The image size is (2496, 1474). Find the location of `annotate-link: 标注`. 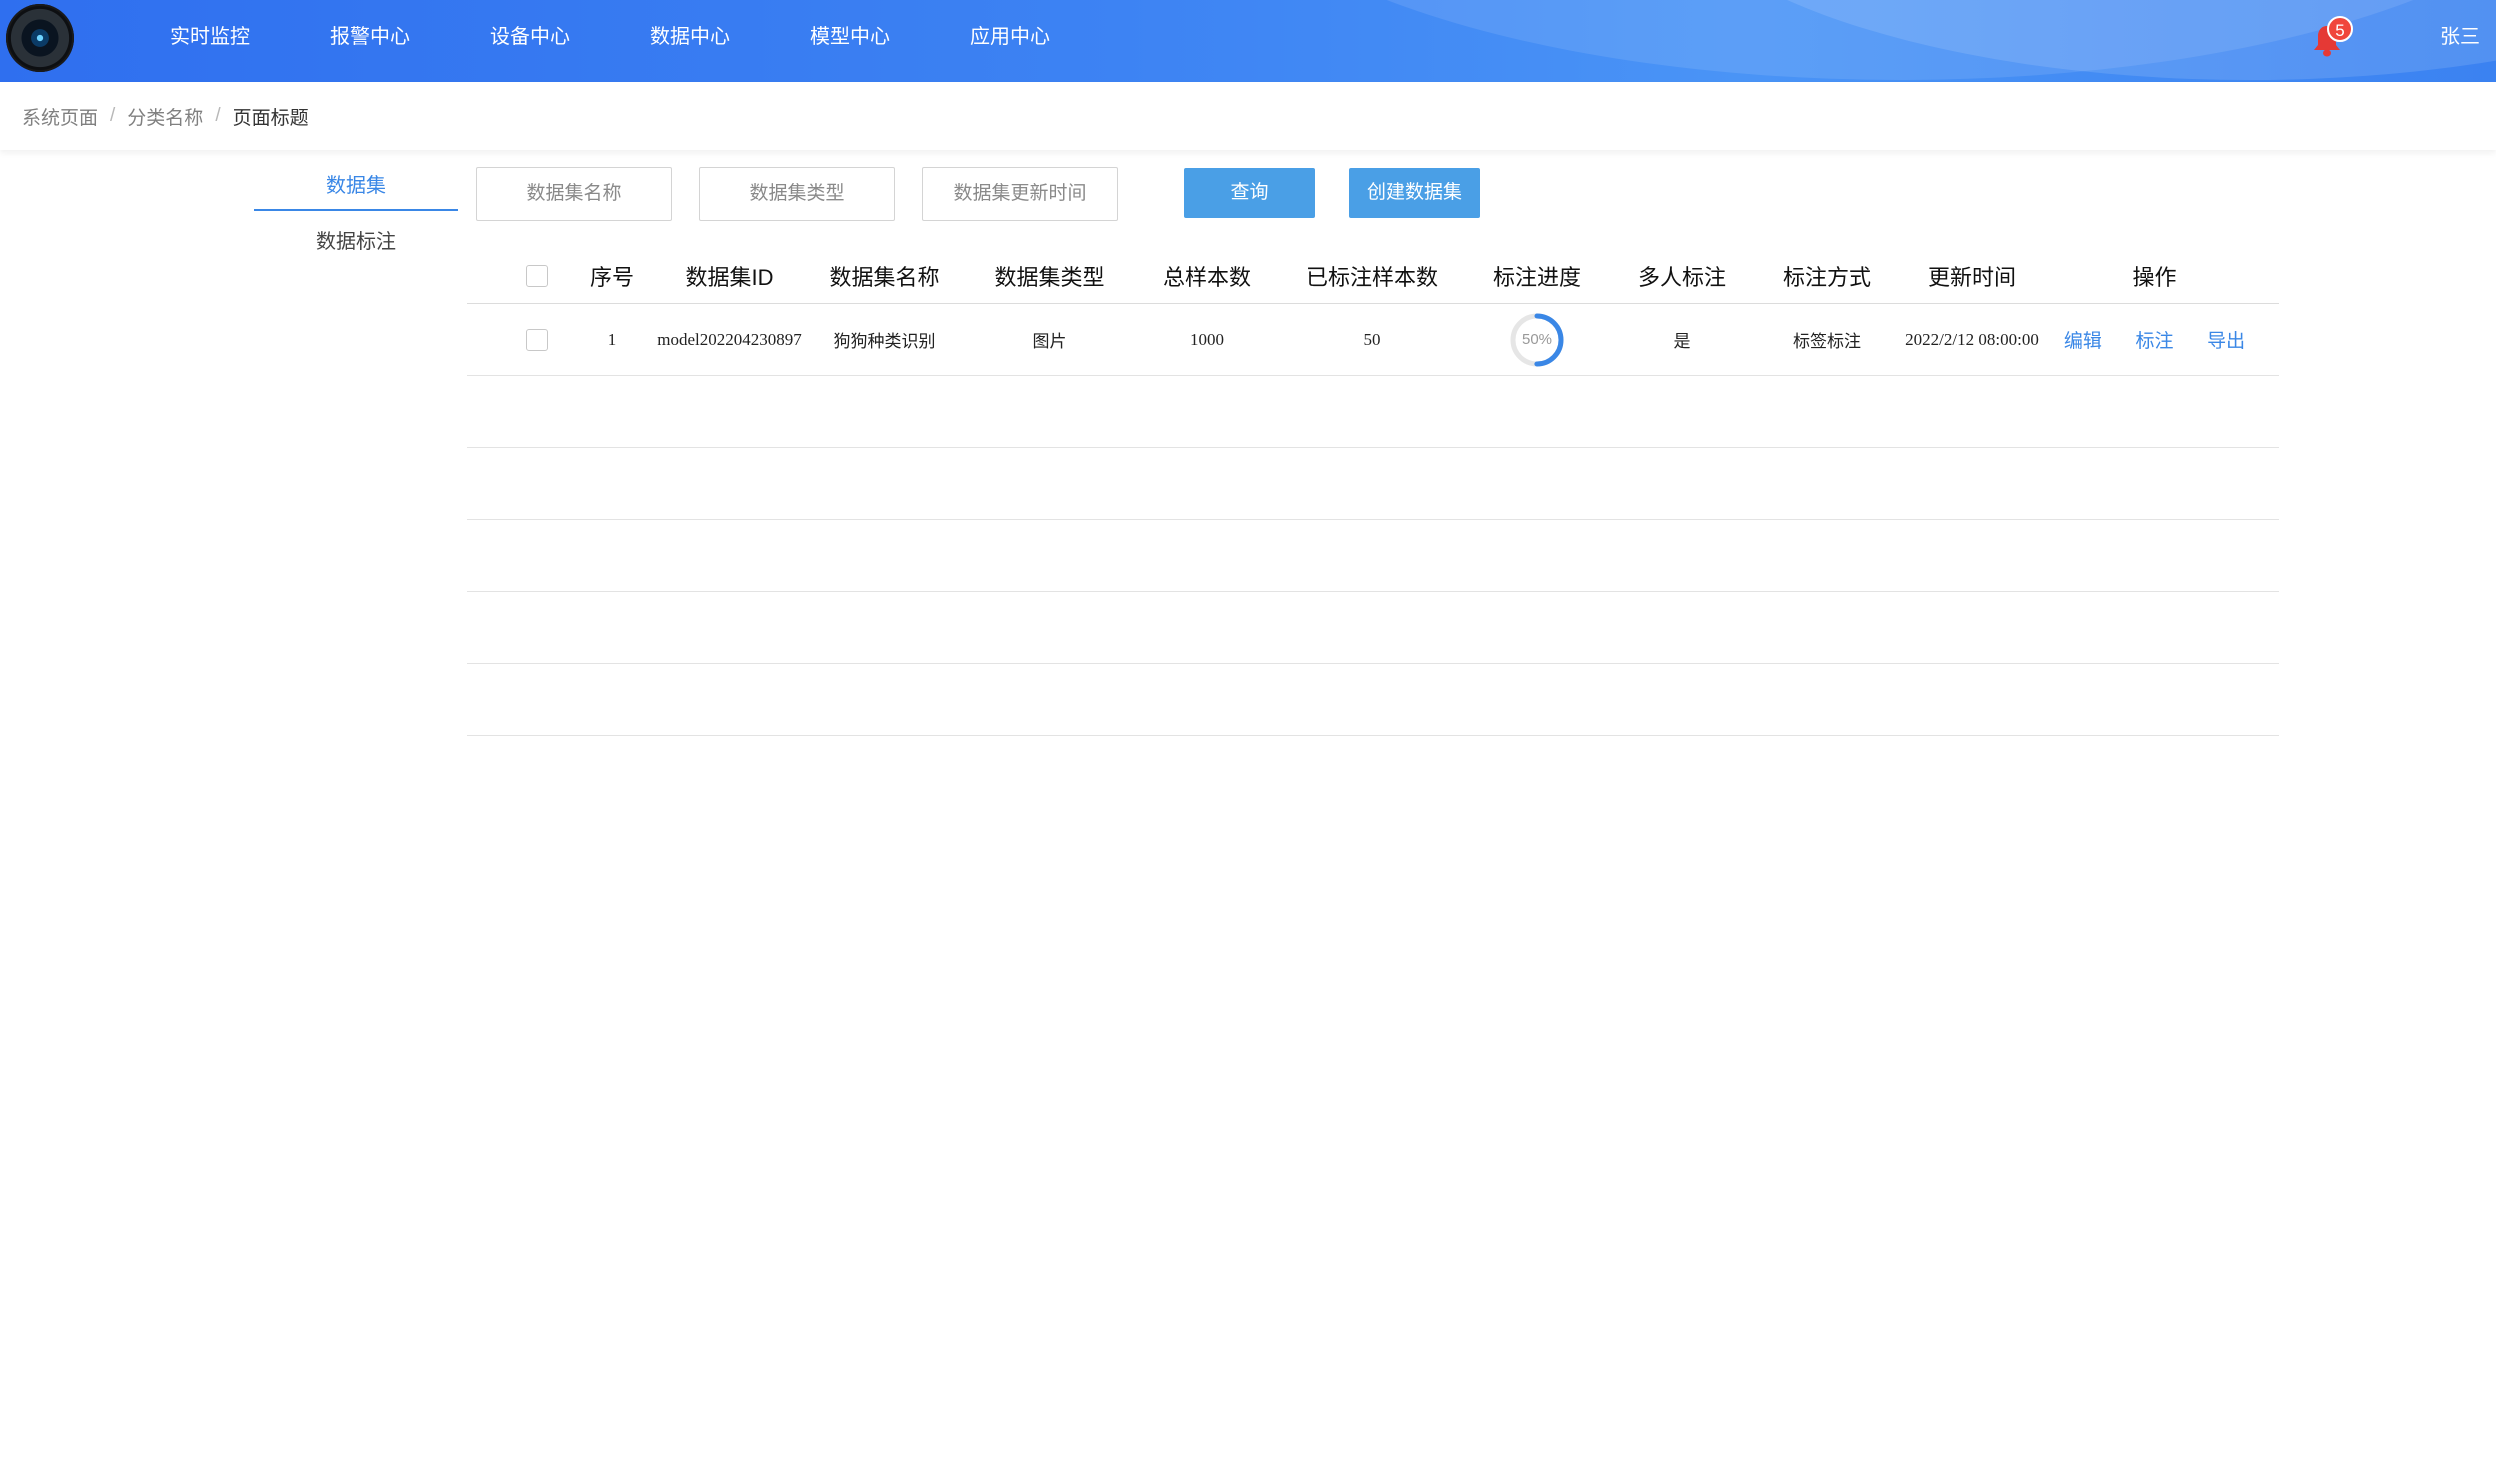

annotate-link: 标注 is located at coordinates (2154, 339).